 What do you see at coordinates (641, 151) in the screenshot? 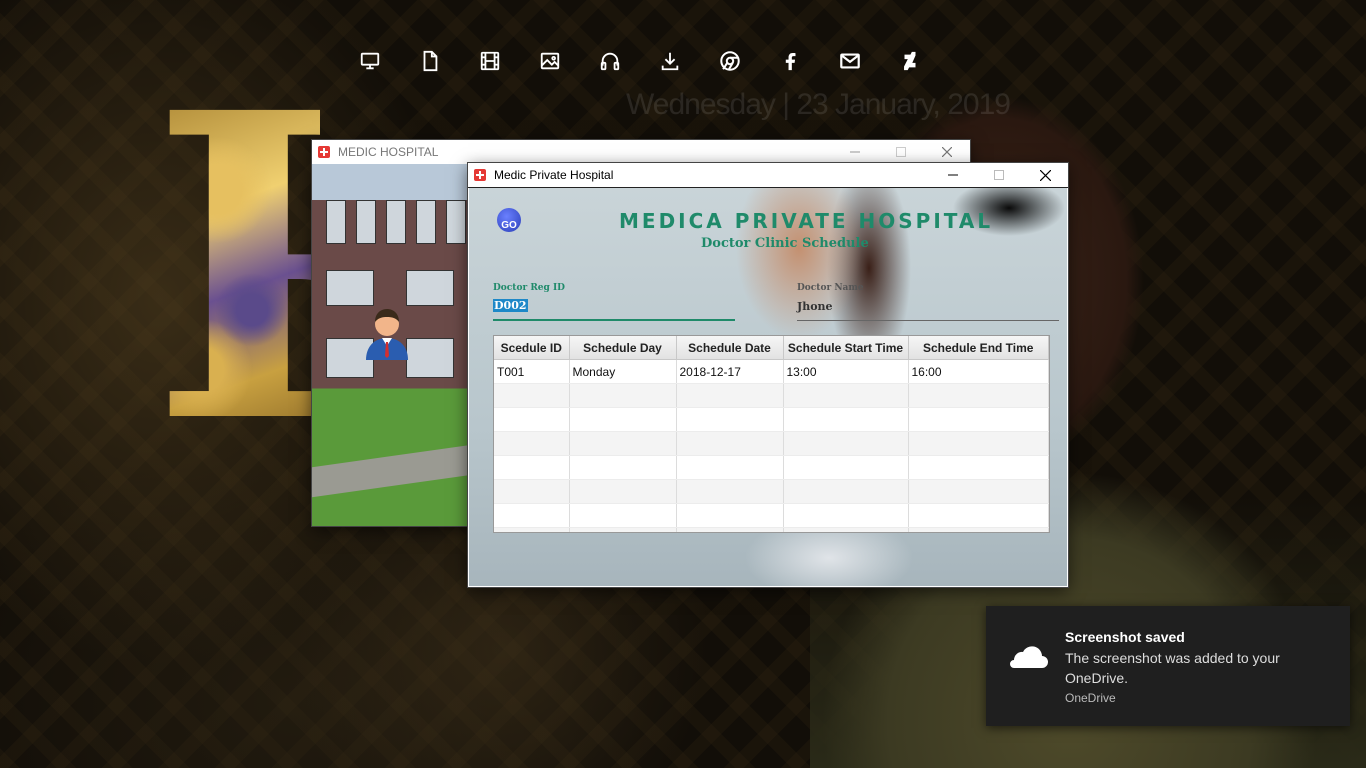
I see `back-window-titlebar: MEDIC HOSPITAL` at bounding box center [641, 151].